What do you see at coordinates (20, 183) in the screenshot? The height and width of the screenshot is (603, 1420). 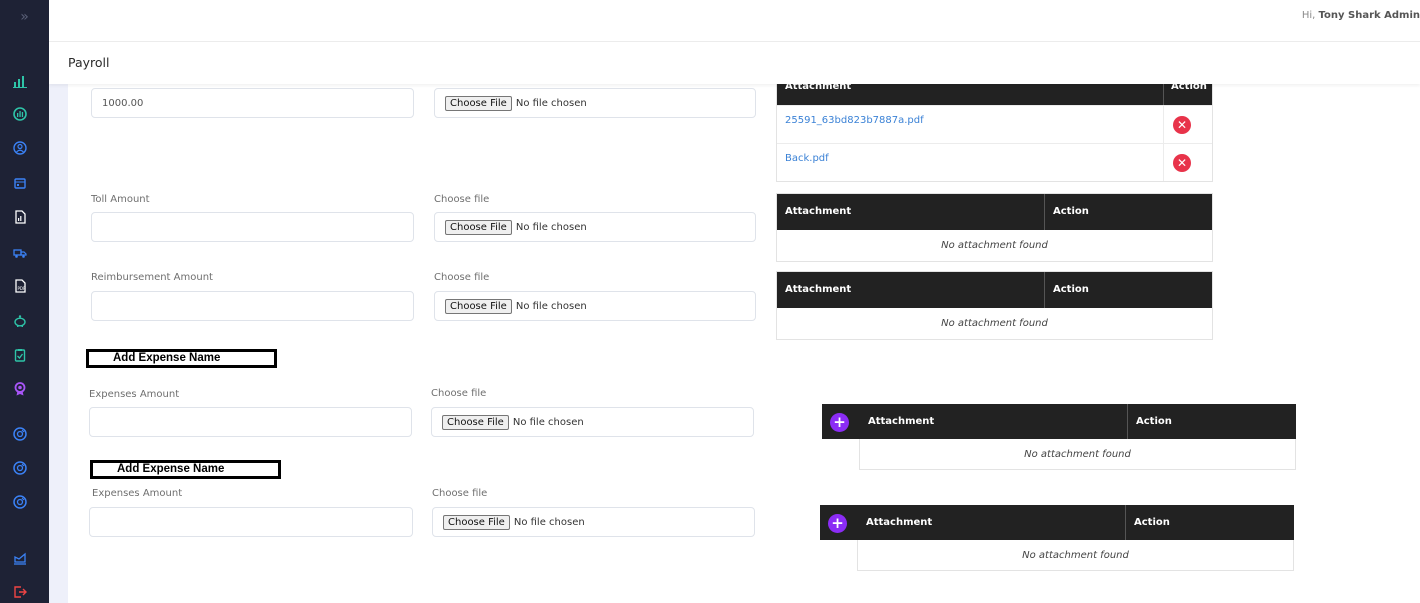 I see `calendar-icon` at bounding box center [20, 183].